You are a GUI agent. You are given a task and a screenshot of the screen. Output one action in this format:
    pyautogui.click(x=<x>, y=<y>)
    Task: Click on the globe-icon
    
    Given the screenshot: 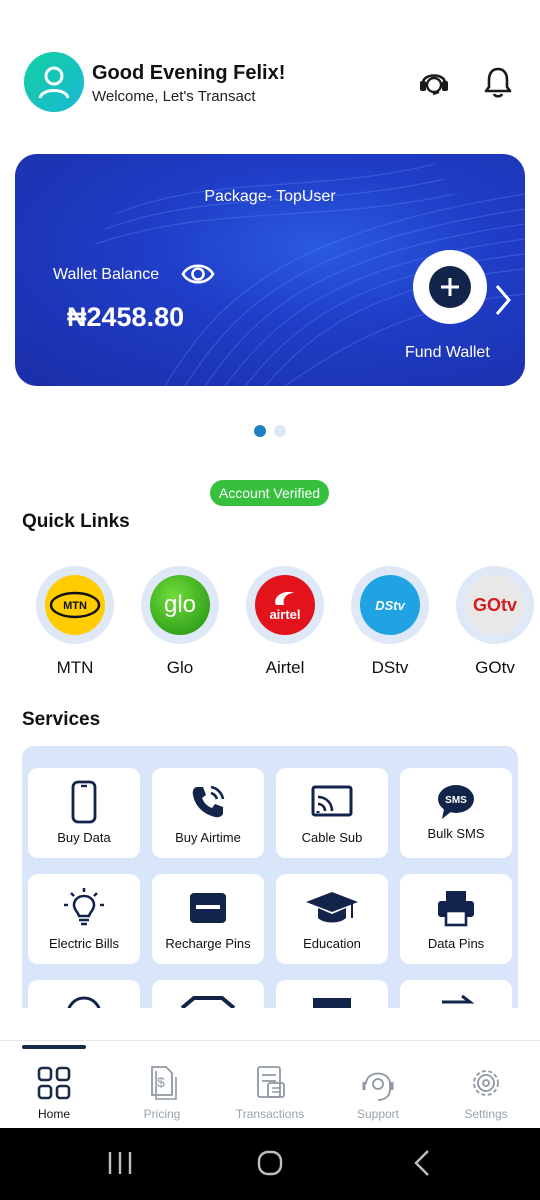 What is the action you would take?
    pyautogui.click(x=84, y=1002)
    